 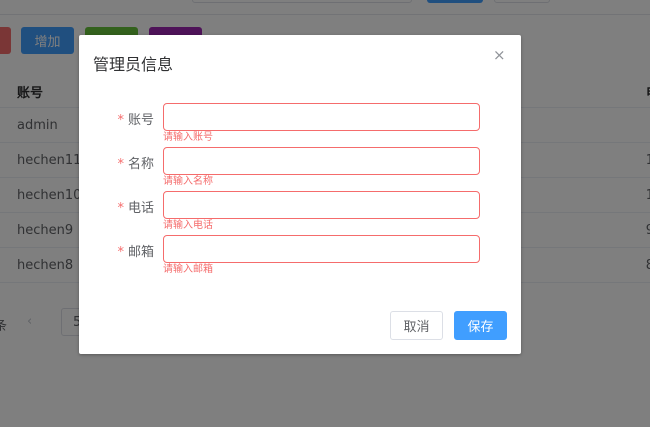 I want to click on field-label-text: 账号, so click(x=140, y=120).